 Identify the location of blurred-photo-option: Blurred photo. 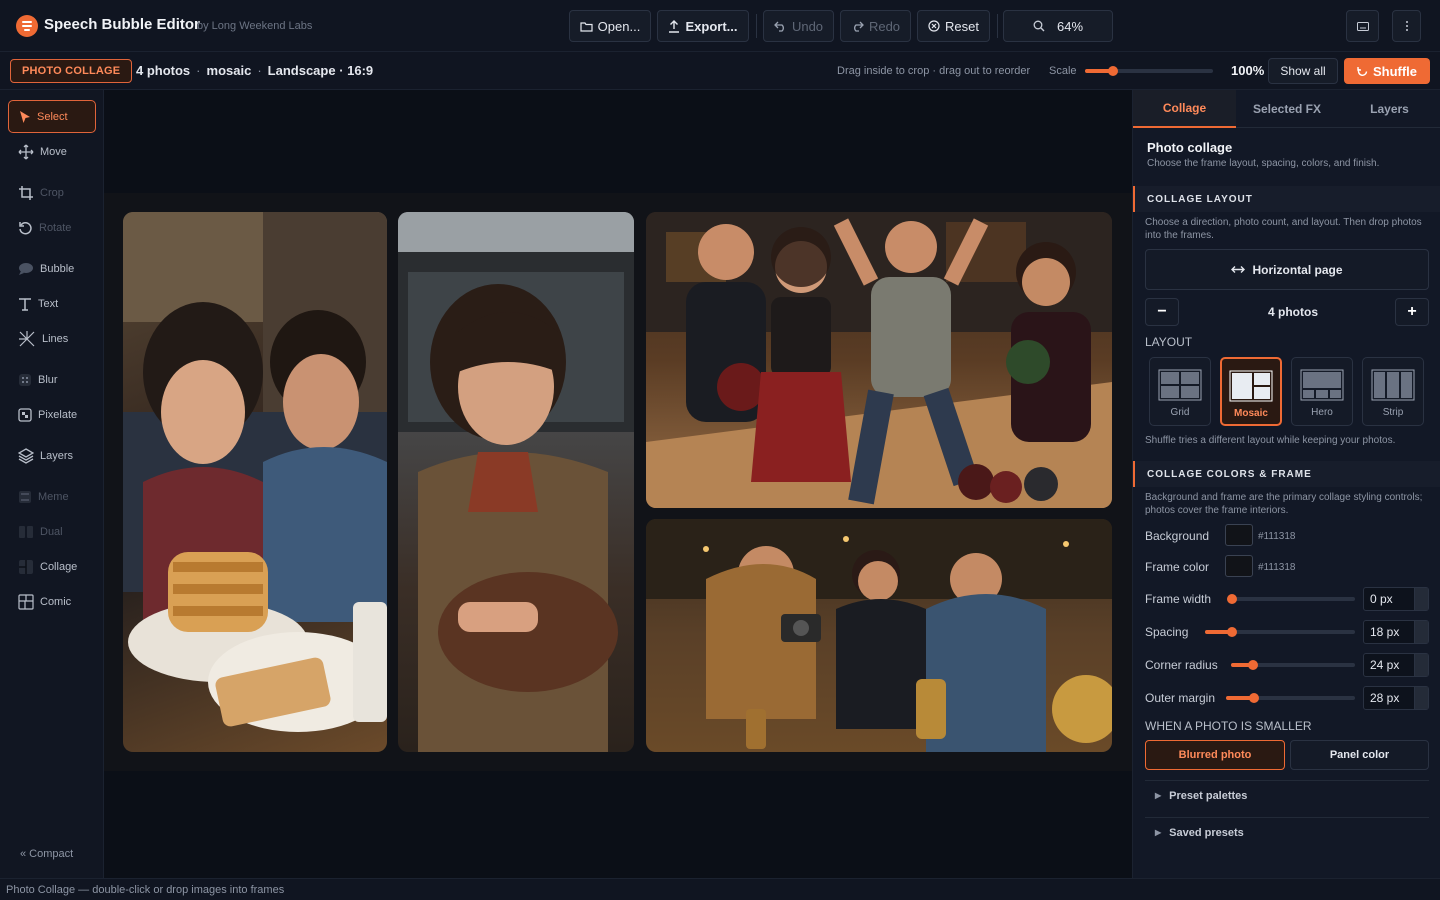
(1215, 755).